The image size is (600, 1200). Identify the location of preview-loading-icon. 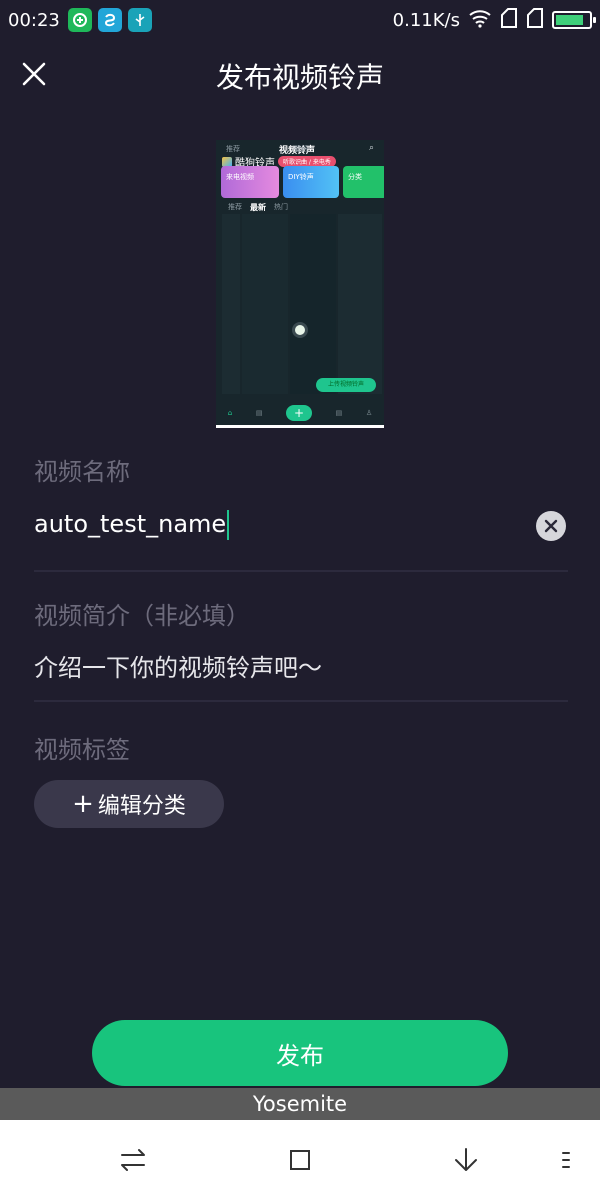
(300, 330).